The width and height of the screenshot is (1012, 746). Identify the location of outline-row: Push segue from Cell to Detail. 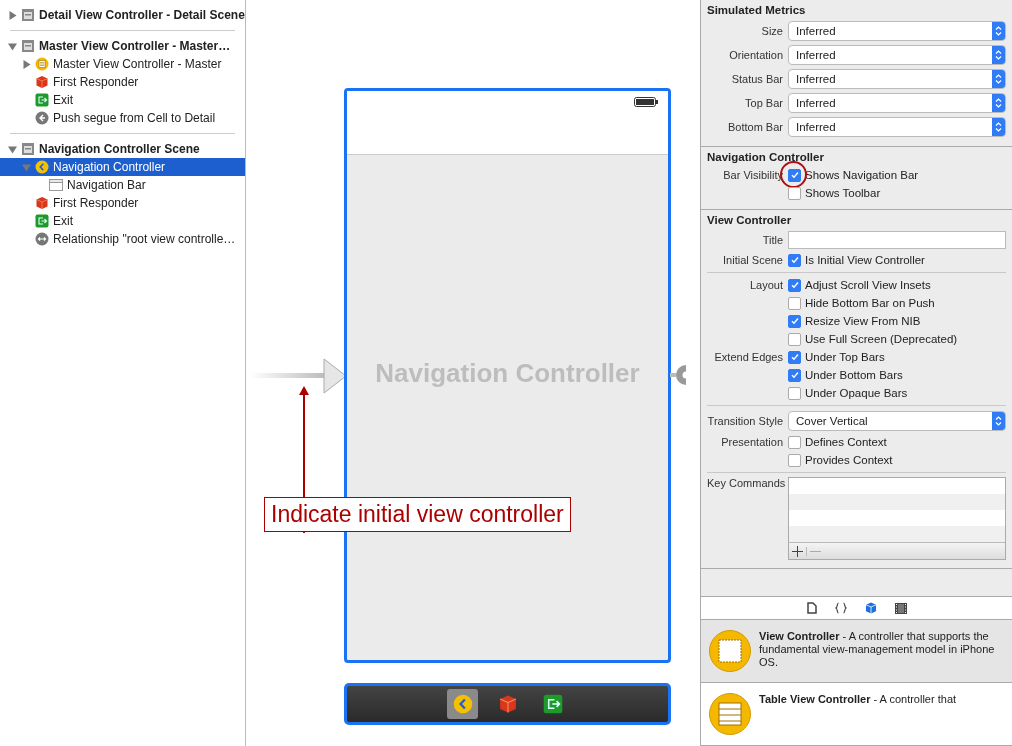
(122, 118).